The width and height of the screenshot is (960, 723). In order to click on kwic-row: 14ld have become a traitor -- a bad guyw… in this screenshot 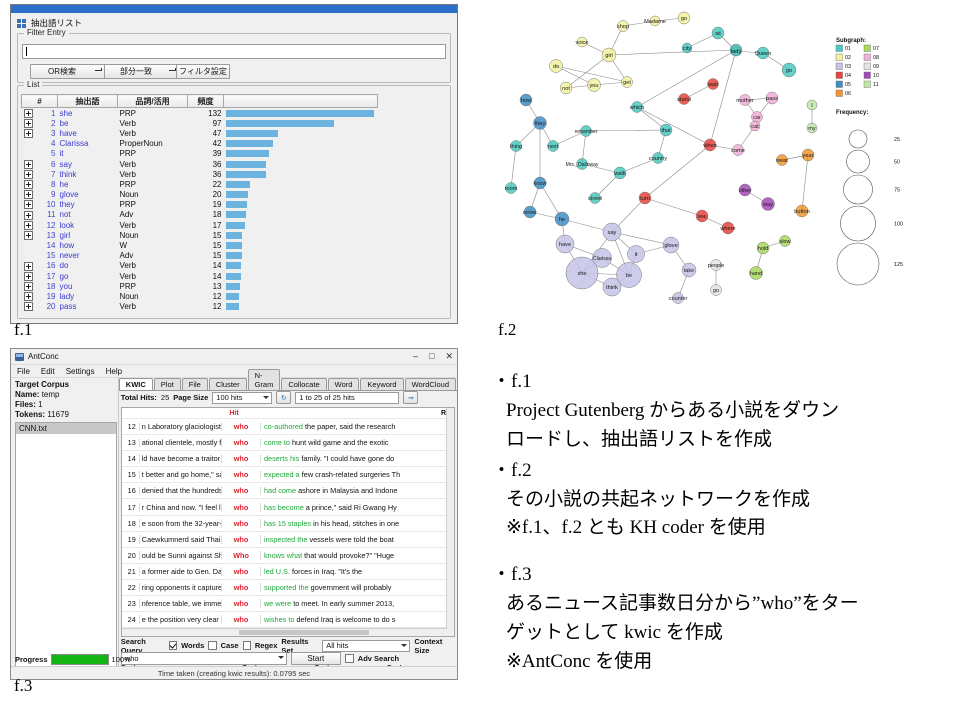, I will do `click(287, 458)`.